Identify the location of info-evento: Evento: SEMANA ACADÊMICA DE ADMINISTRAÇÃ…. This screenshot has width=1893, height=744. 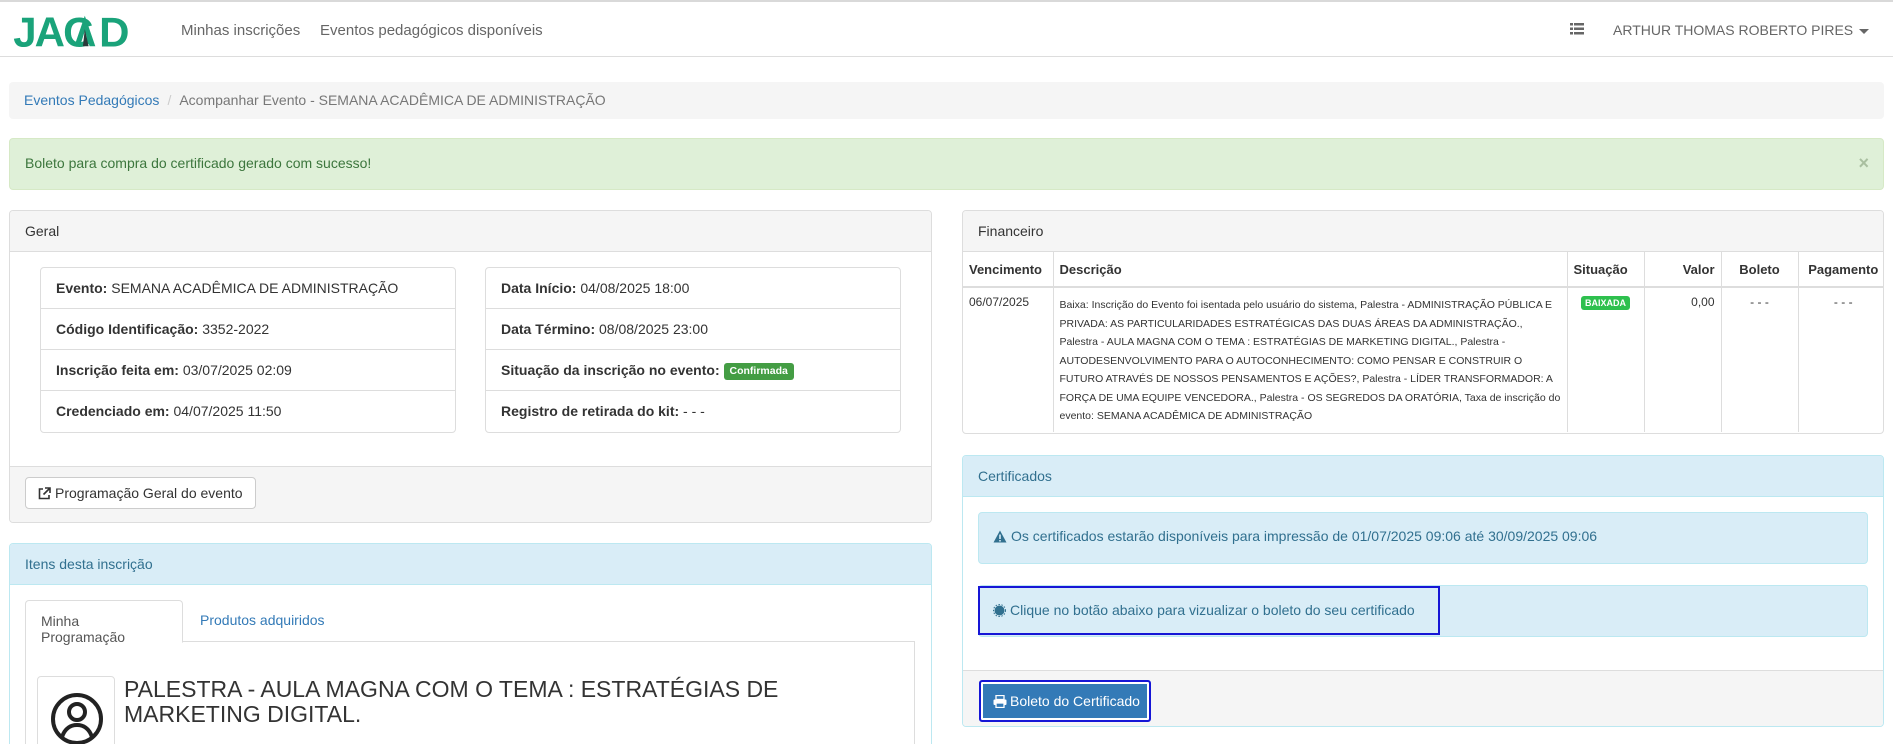
(248, 288).